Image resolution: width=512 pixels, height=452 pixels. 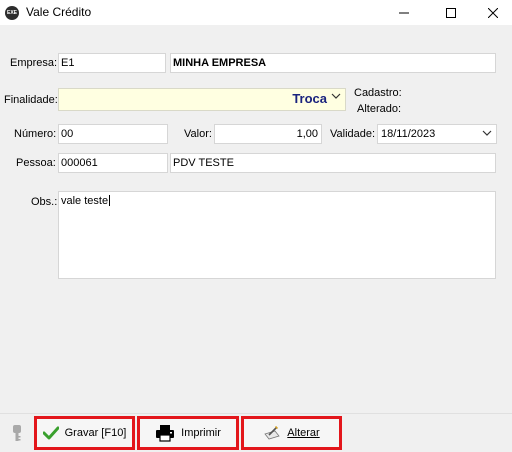 I want to click on finalidade-value: Troca, so click(x=309, y=98).